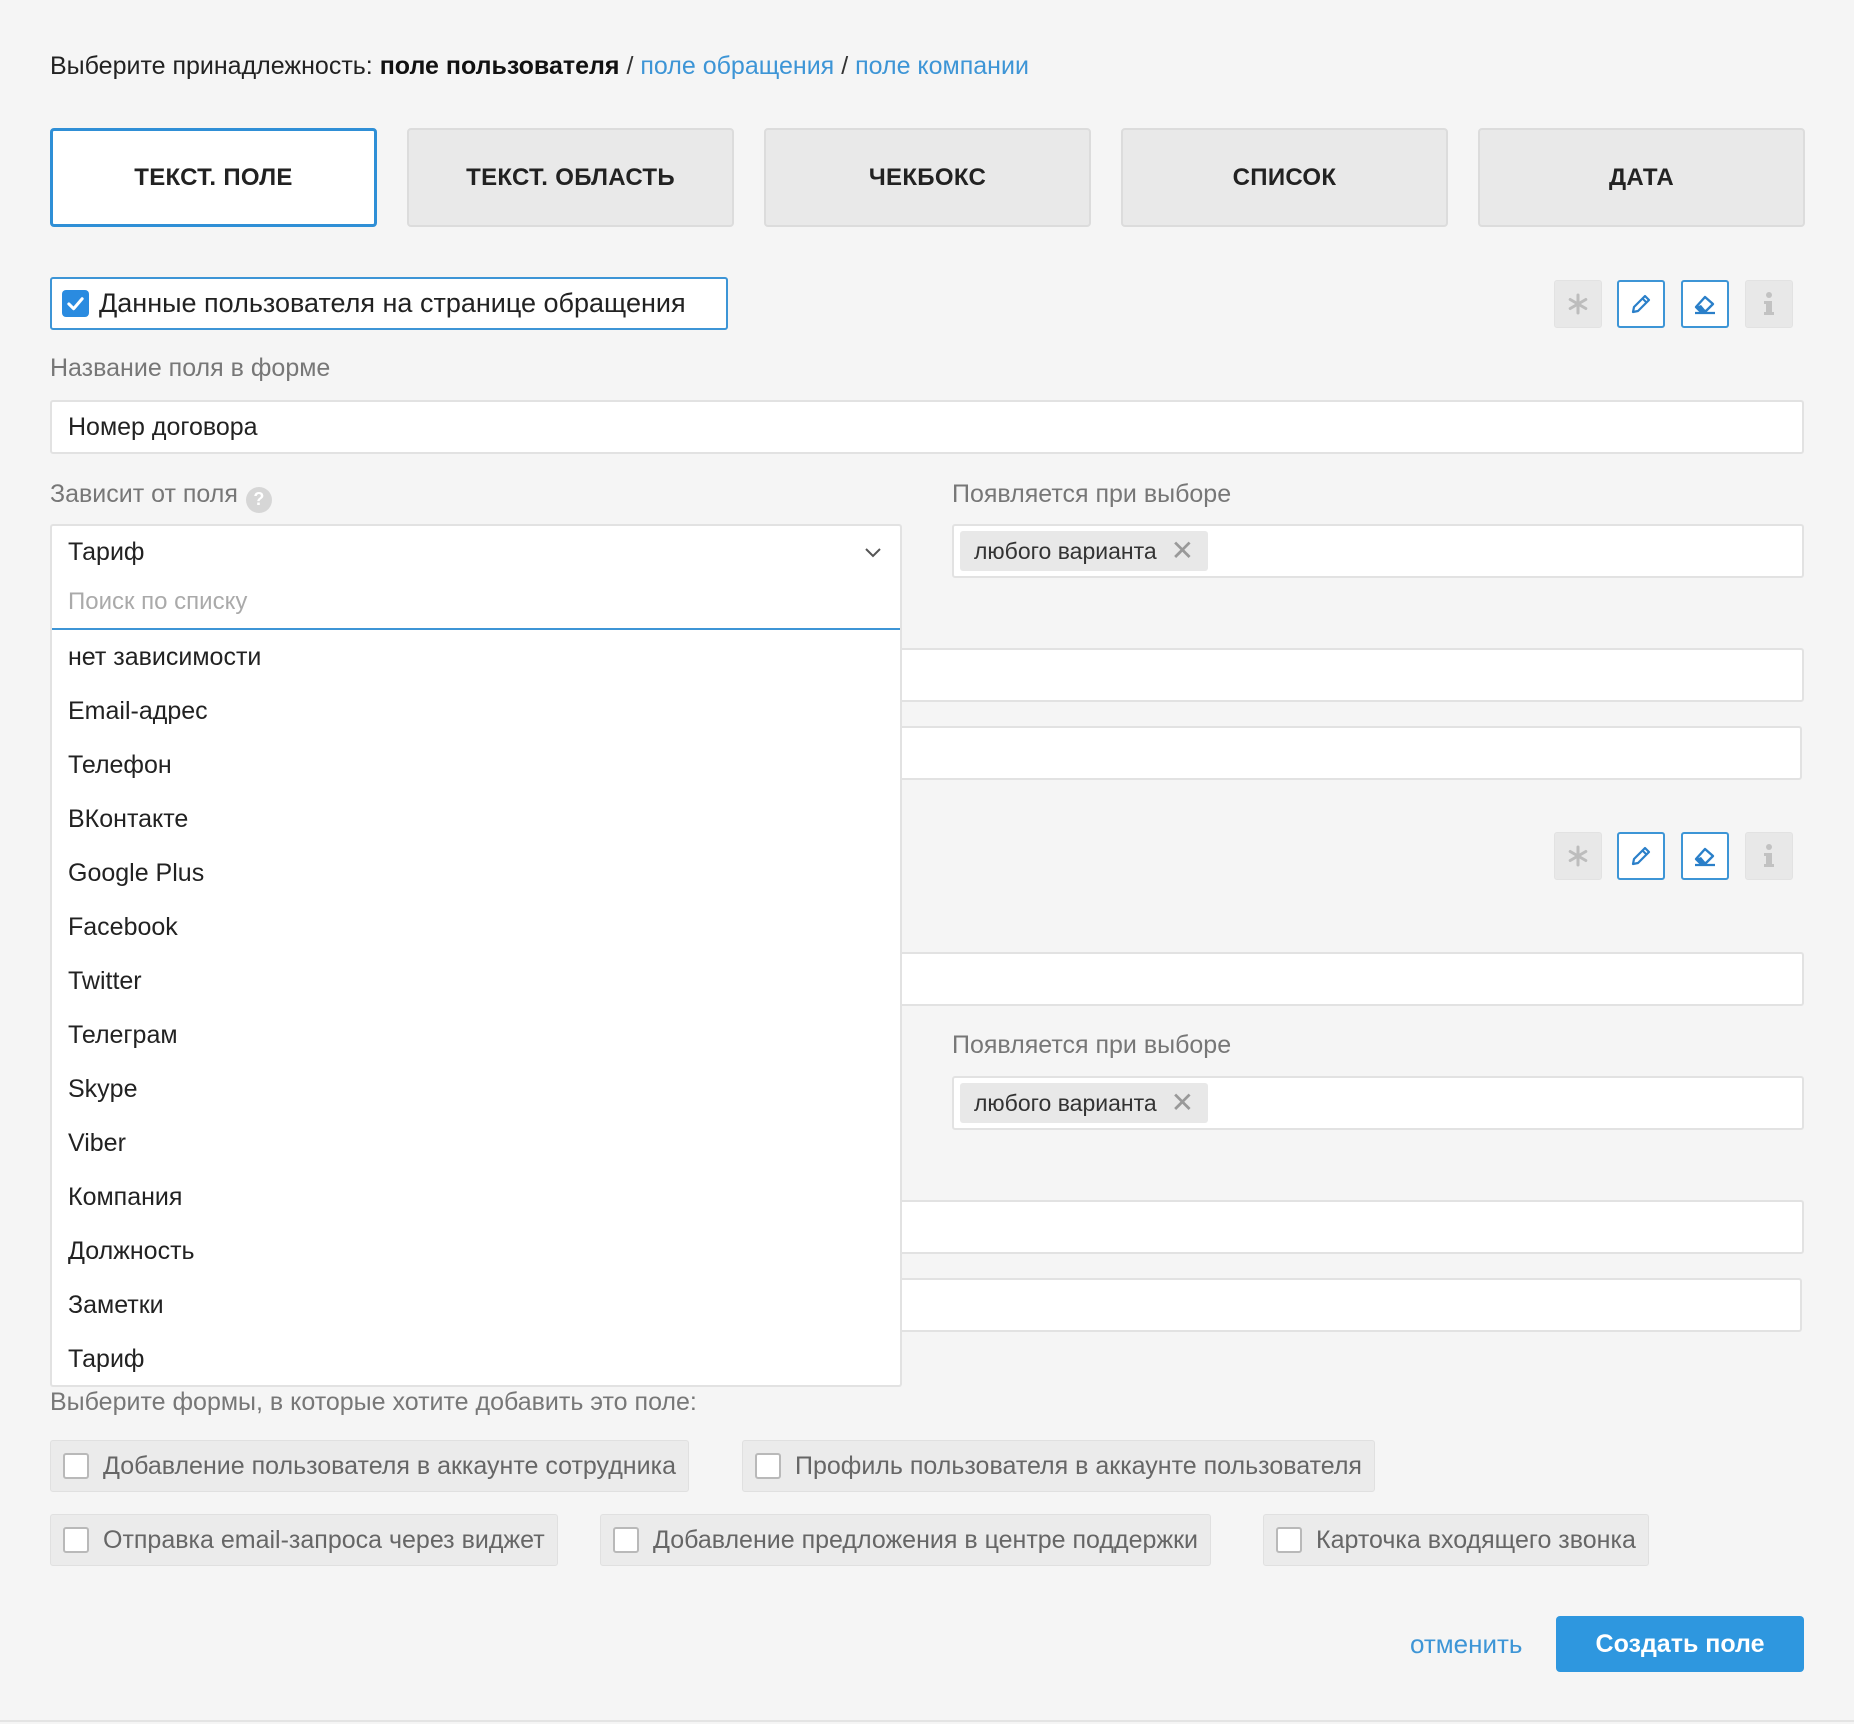 The width and height of the screenshot is (1854, 1724). Describe the element at coordinates (106, 551) in the screenshot. I see `depends-on-selected: Тариф` at that location.